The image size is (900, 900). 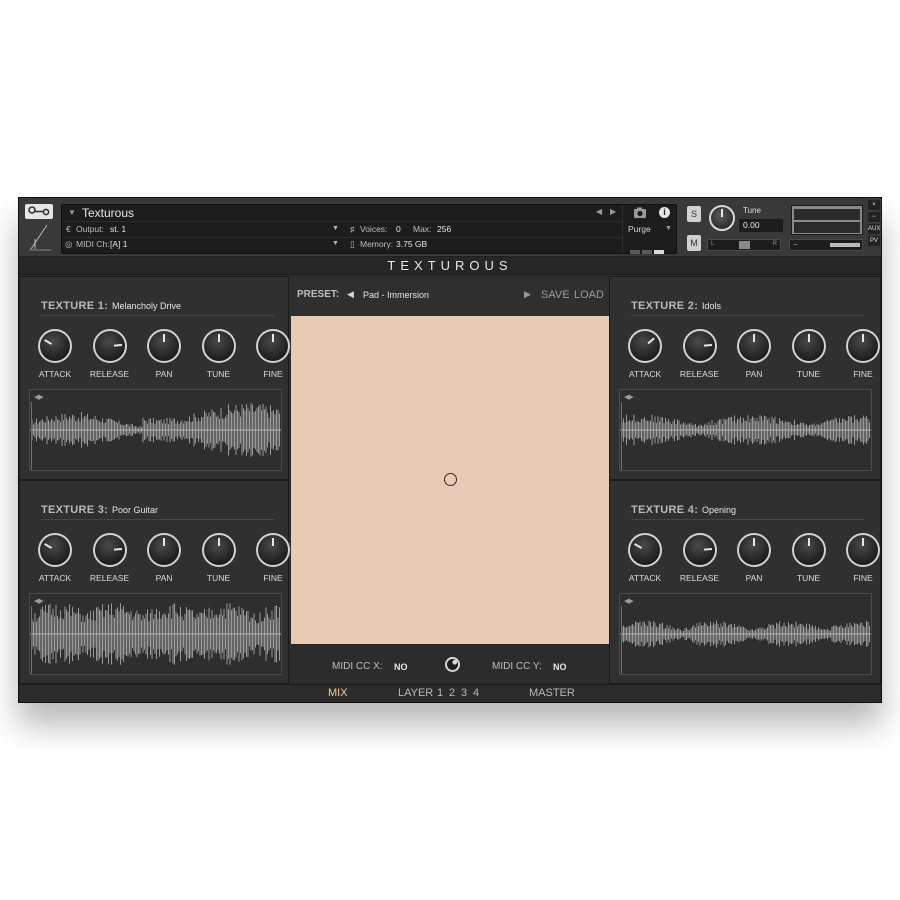 I want to click on save-button: SAVE, so click(x=555, y=295).